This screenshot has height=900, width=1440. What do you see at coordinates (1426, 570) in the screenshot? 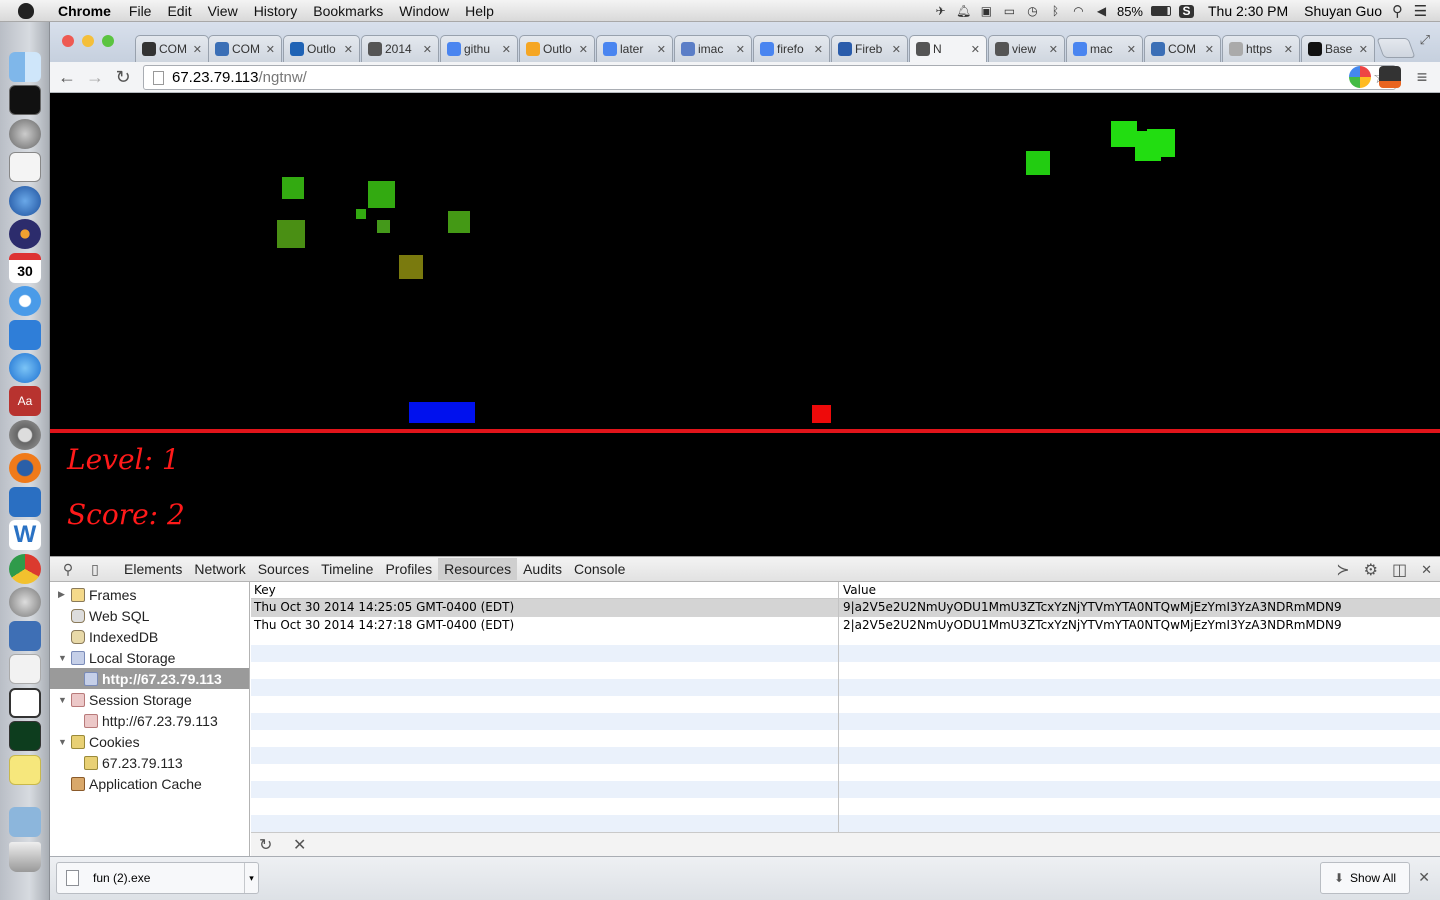
I see `close-devtools-icon: ✕` at bounding box center [1426, 570].